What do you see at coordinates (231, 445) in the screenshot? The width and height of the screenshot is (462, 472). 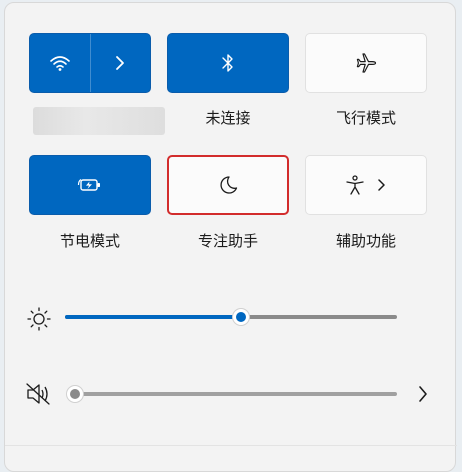 I see `panel-footer-divider` at bounding box center [231, 445].